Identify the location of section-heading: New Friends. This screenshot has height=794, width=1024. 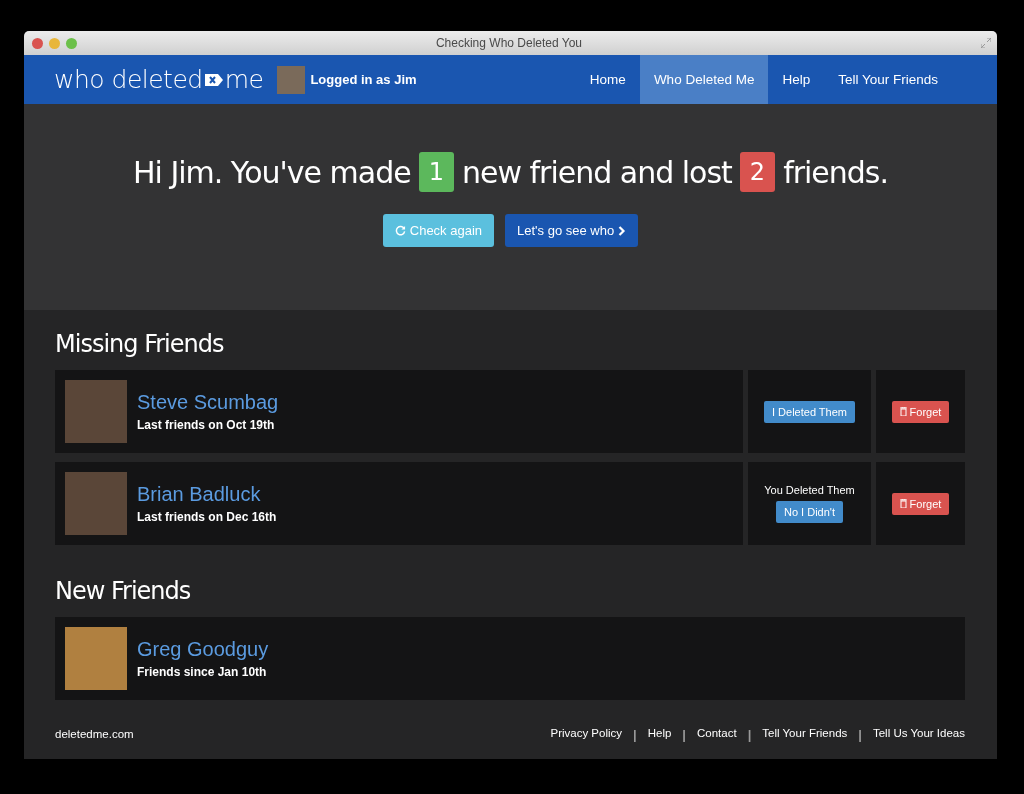
(123, 591).